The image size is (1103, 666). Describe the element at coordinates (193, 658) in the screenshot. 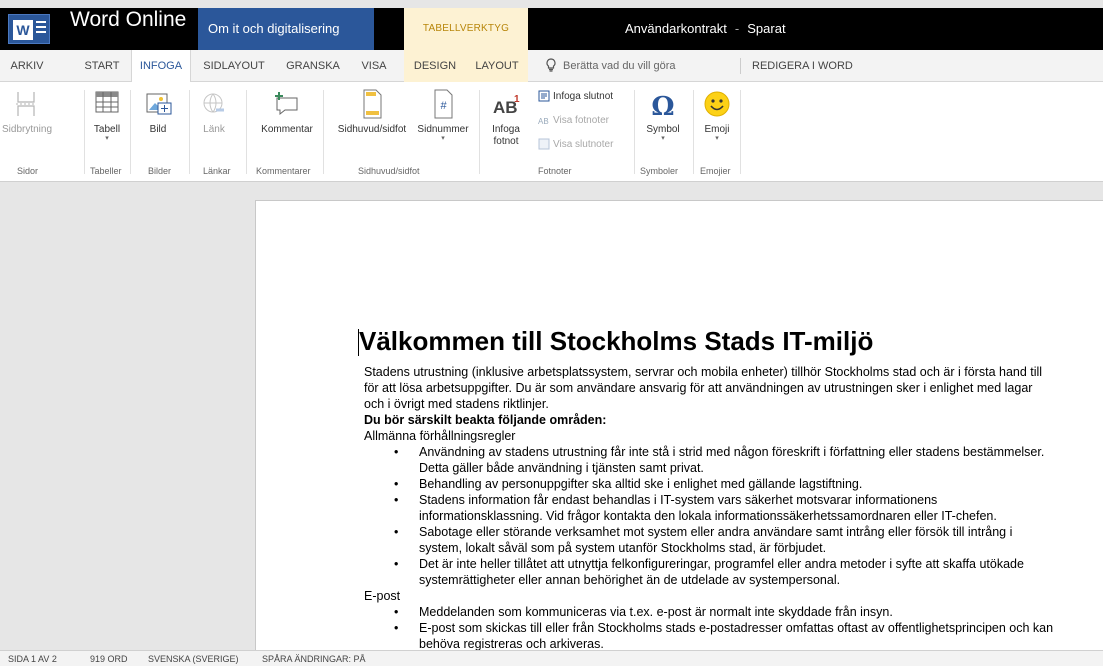

I see `language-indicator: SVENSKA (SVERIGE)` at that location.